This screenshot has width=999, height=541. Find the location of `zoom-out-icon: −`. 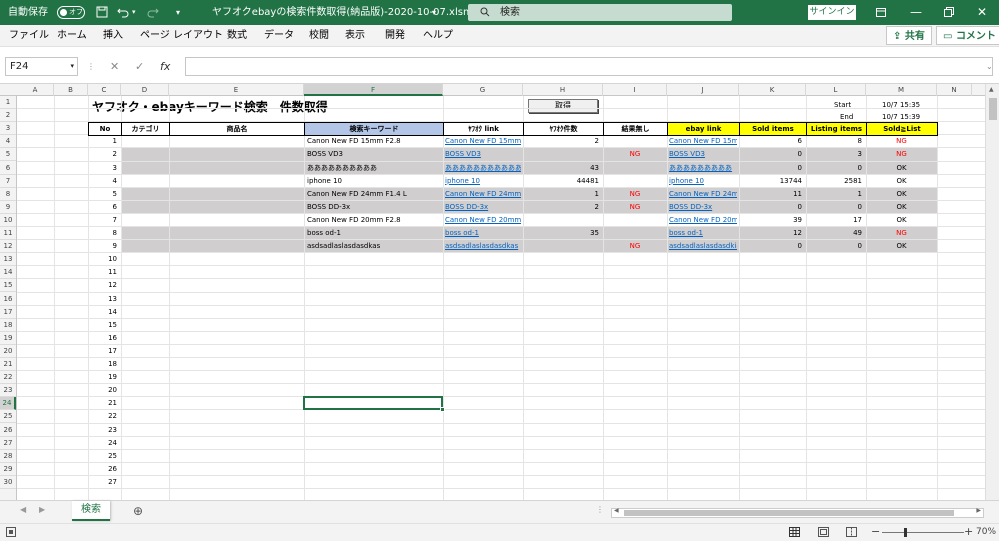

zoom-out-icon: − is located at coordinates (875, 531).